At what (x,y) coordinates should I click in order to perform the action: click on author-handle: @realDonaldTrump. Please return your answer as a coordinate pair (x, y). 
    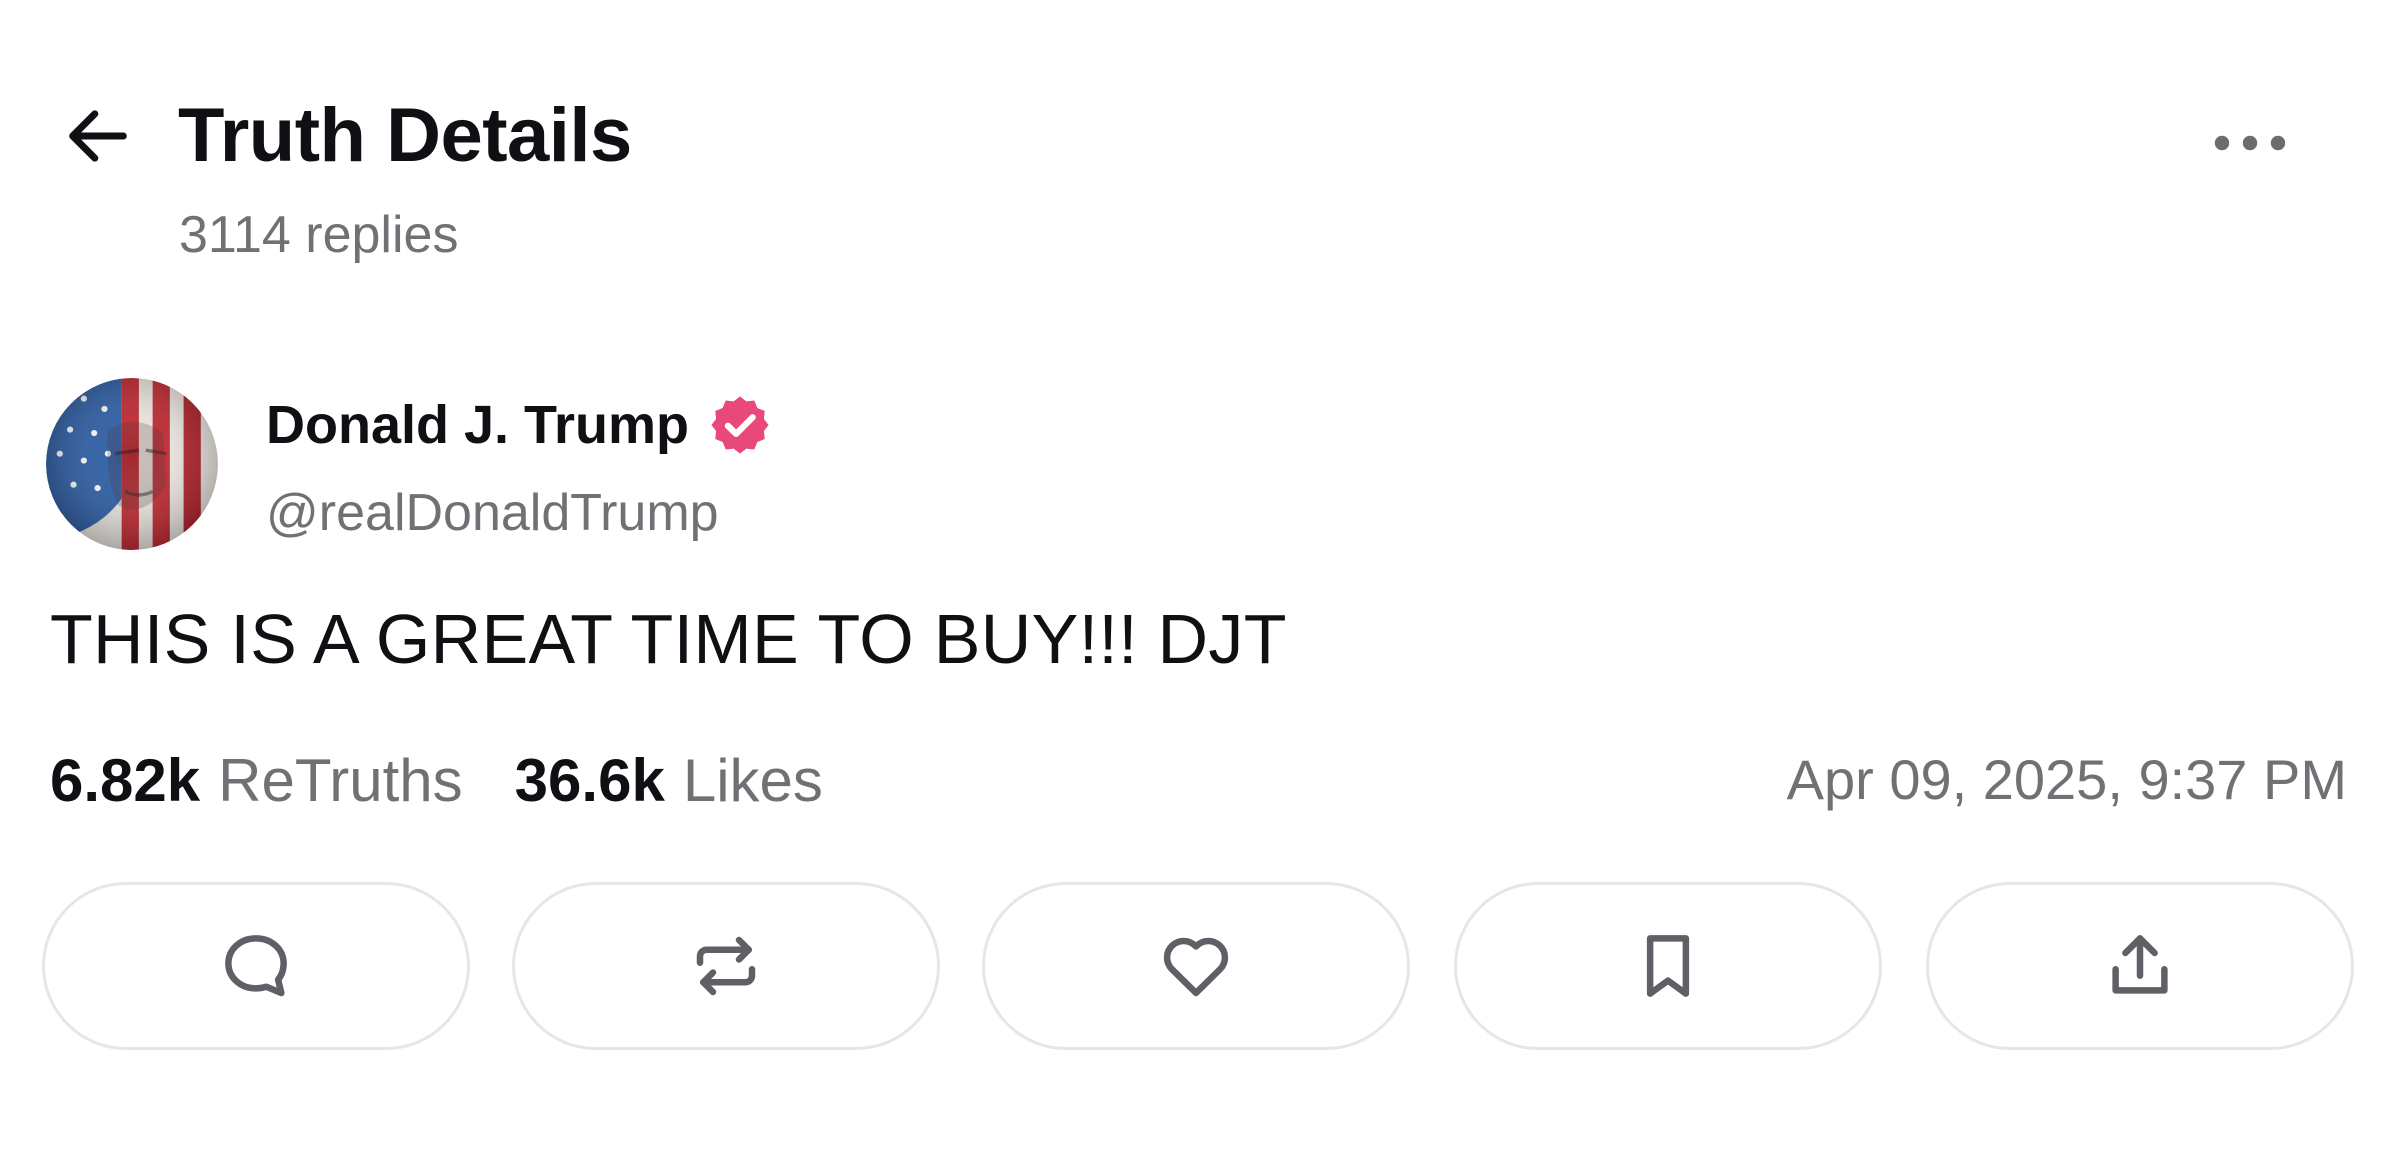
    Looking at the image, I should click on (492, 513).